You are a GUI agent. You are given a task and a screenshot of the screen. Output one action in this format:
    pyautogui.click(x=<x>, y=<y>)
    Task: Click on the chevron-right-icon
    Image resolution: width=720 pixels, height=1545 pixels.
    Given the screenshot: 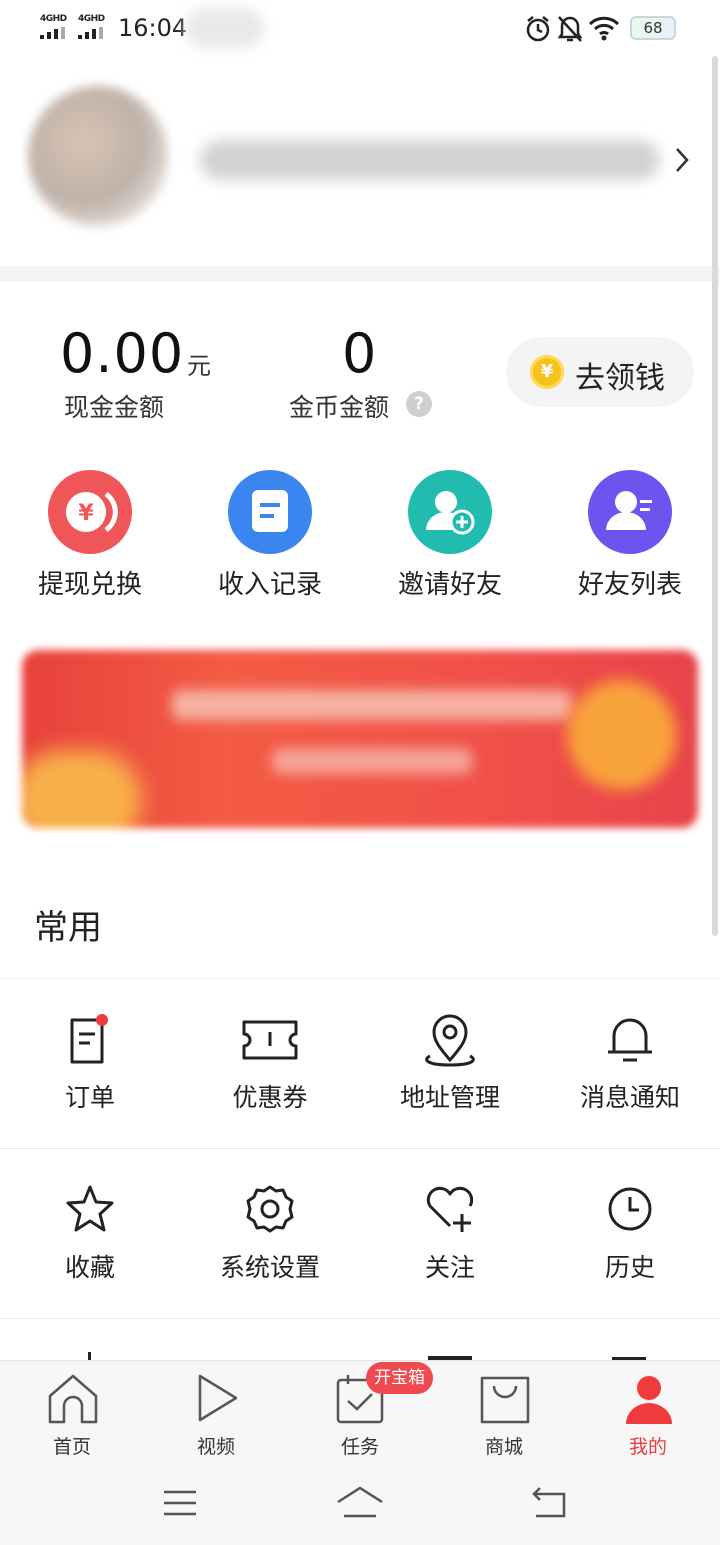 What is the action you would take?
    pyautogui.click(x=682, y=160)
    